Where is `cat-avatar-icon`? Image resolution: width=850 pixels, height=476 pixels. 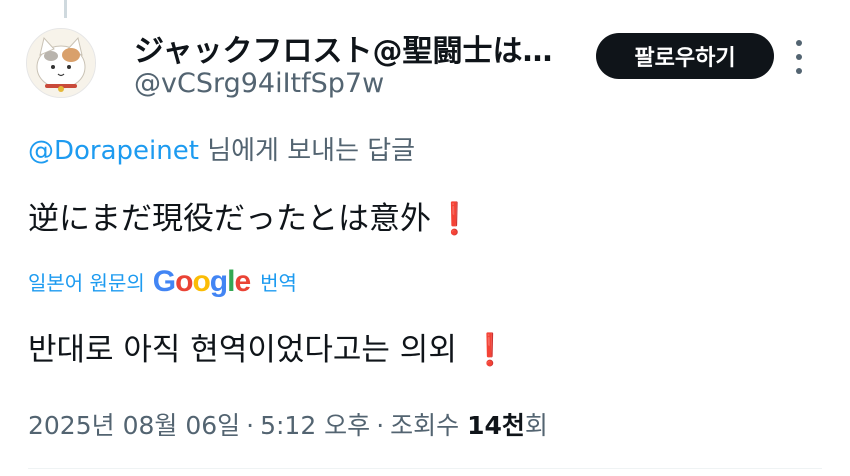
cat-avatar-icon is located at coordinates (61, 63).